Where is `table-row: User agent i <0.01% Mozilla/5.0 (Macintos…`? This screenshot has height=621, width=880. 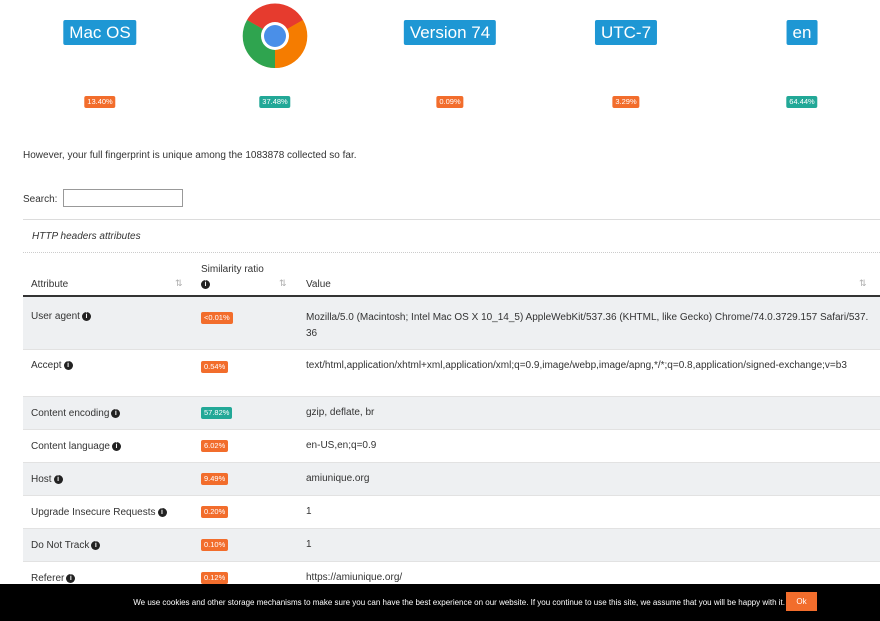
table-row: User agent i <0.01% Mozilla/5.0 (Macintos… is located at coordinates (451, 323).